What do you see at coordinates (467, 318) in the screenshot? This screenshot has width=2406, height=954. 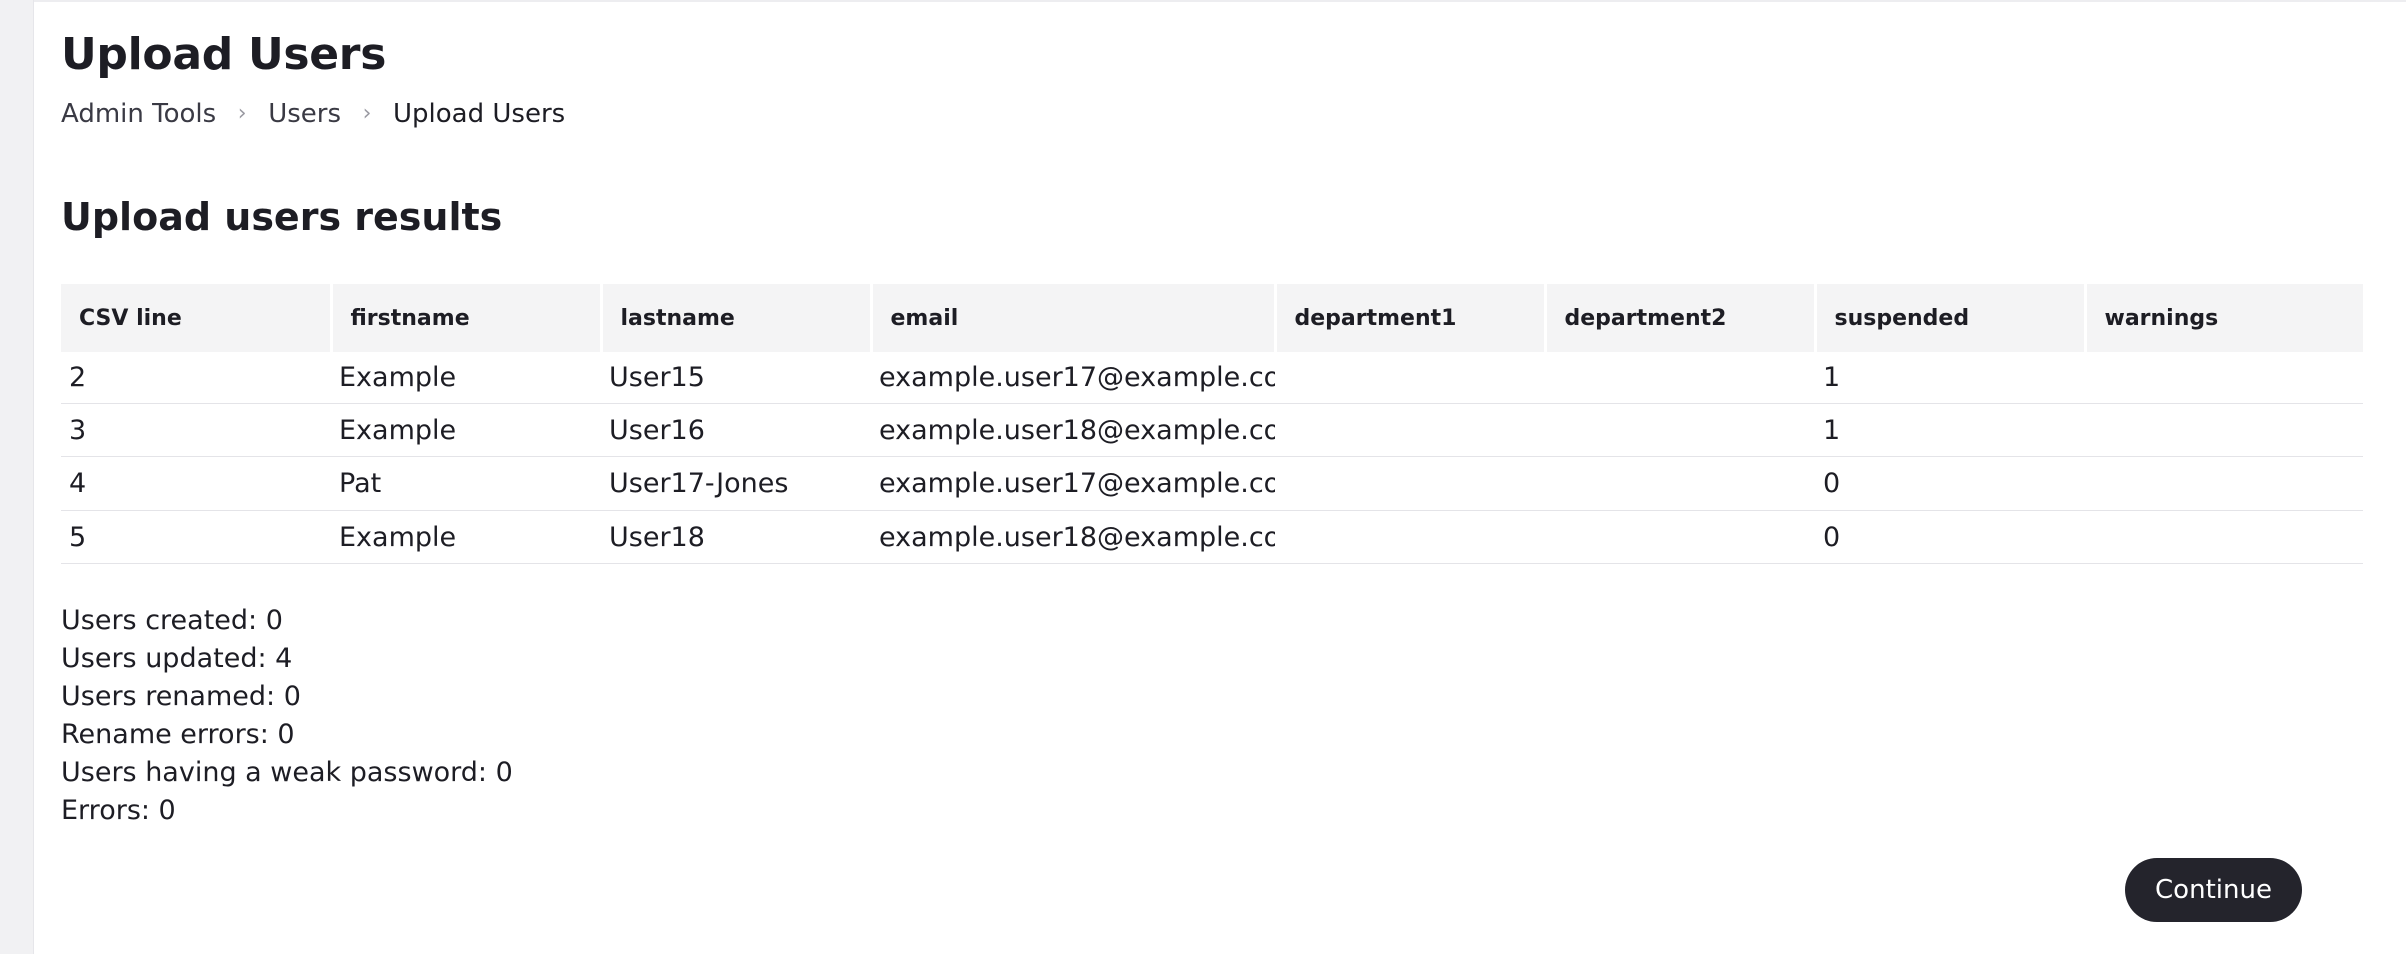 I see `column-header-firstname: firstname` at bounding box center [467, 318].